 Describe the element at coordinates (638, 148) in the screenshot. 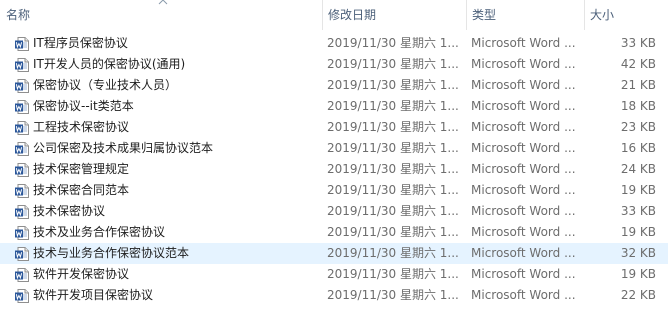

I see `file-size: 16 KB` at that location.